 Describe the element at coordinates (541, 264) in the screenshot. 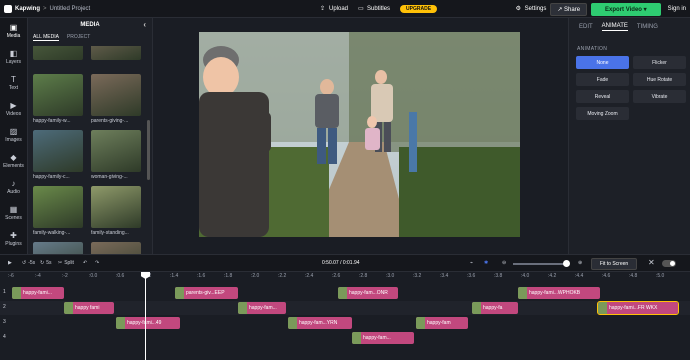

I see `zoom-slider-track` at that location.